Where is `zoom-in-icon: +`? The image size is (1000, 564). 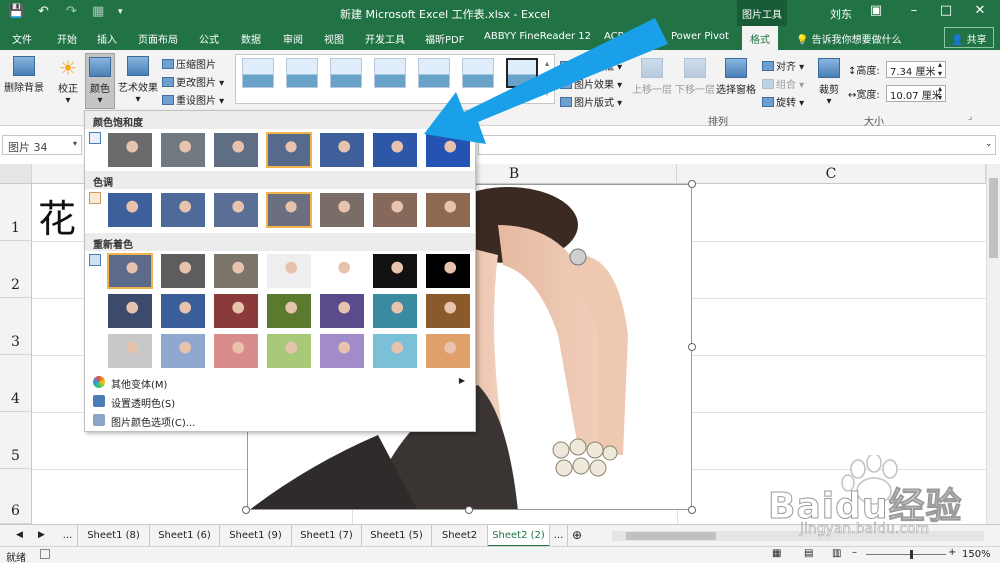 zoom-in-icon: + is located at coordinates (952, 552).